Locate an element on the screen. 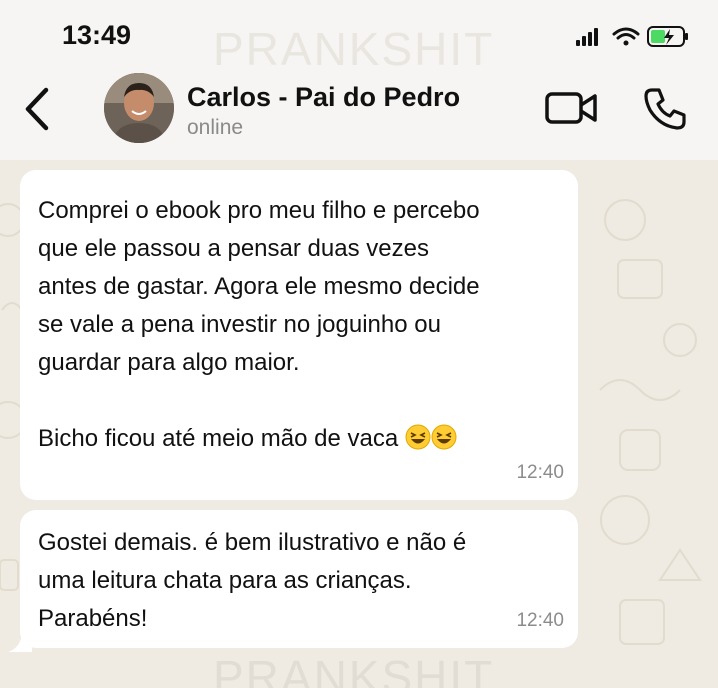  wifi-icon is located at coordinates (626, 36).